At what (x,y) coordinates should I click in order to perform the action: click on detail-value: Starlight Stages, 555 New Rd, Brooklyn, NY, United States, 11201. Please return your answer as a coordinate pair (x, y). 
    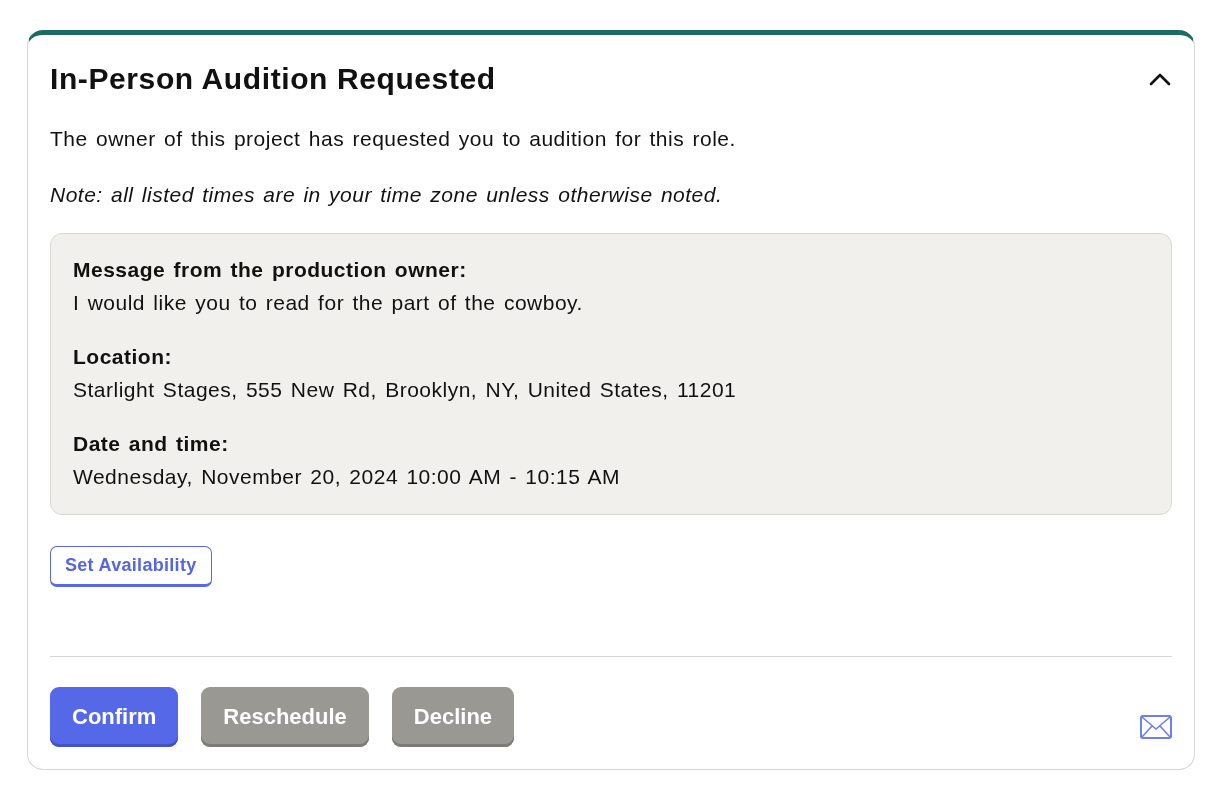
    Looking at the image, I should click on (405, 390).